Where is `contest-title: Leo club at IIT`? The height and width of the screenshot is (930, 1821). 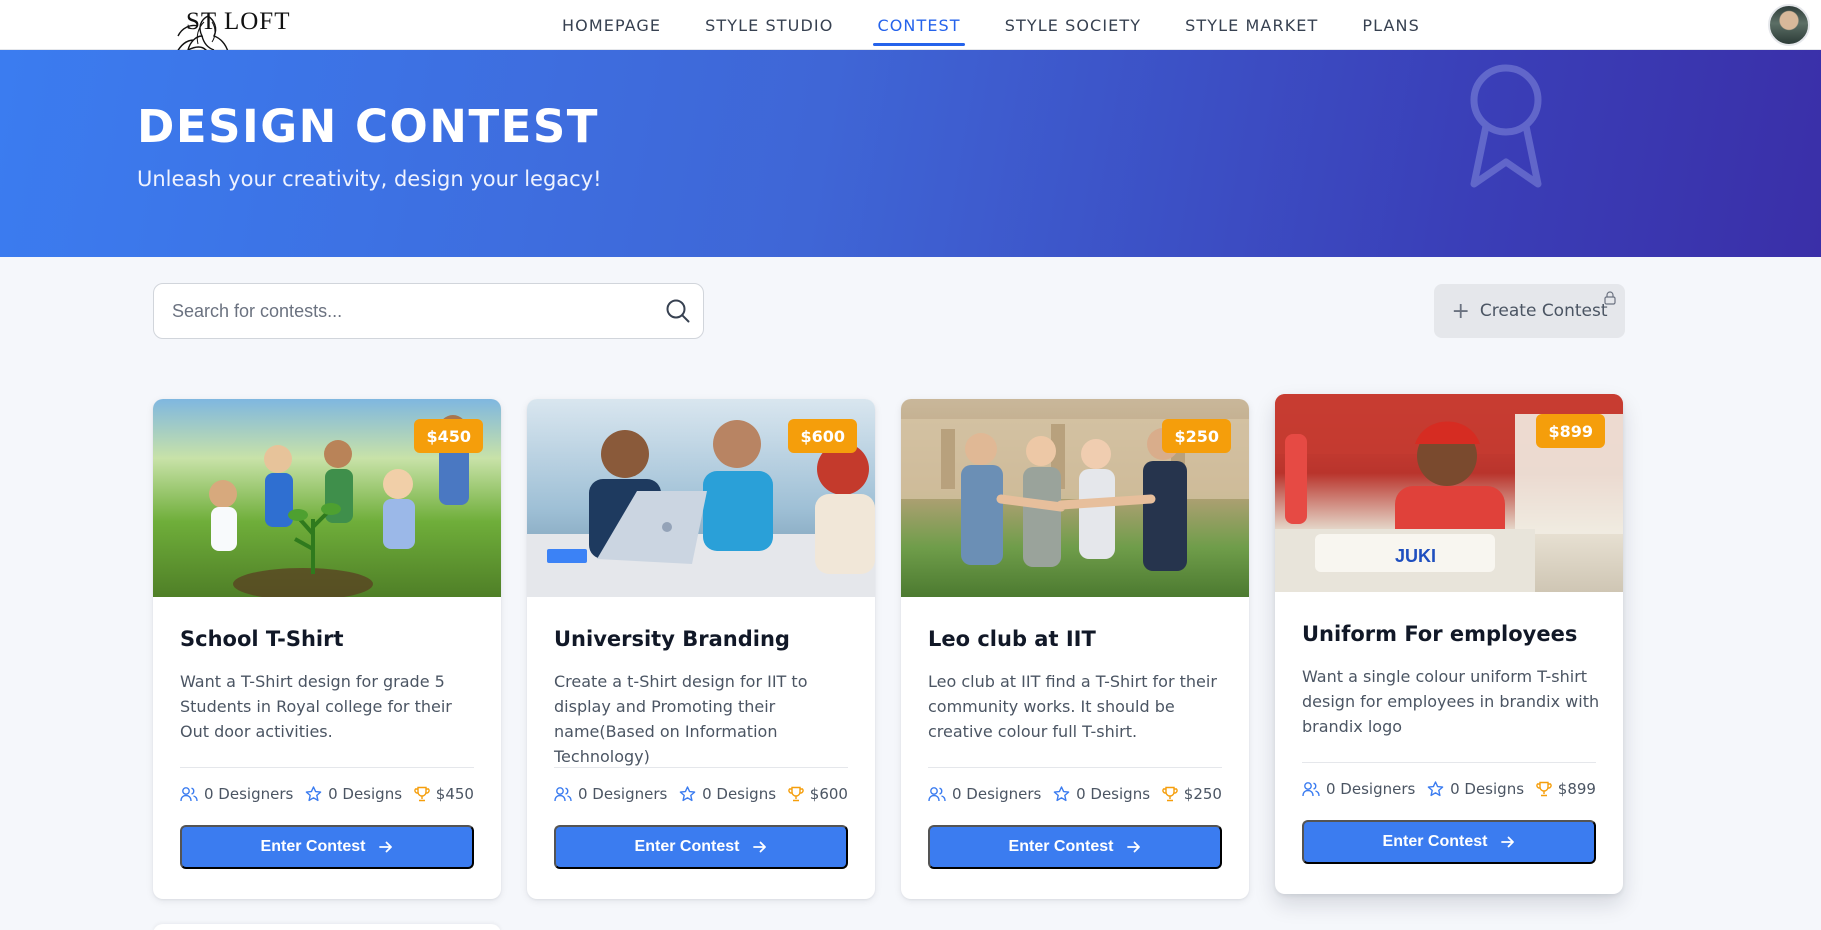 contest-title: Leo club at IIT is located at coordinates (1012, 639).